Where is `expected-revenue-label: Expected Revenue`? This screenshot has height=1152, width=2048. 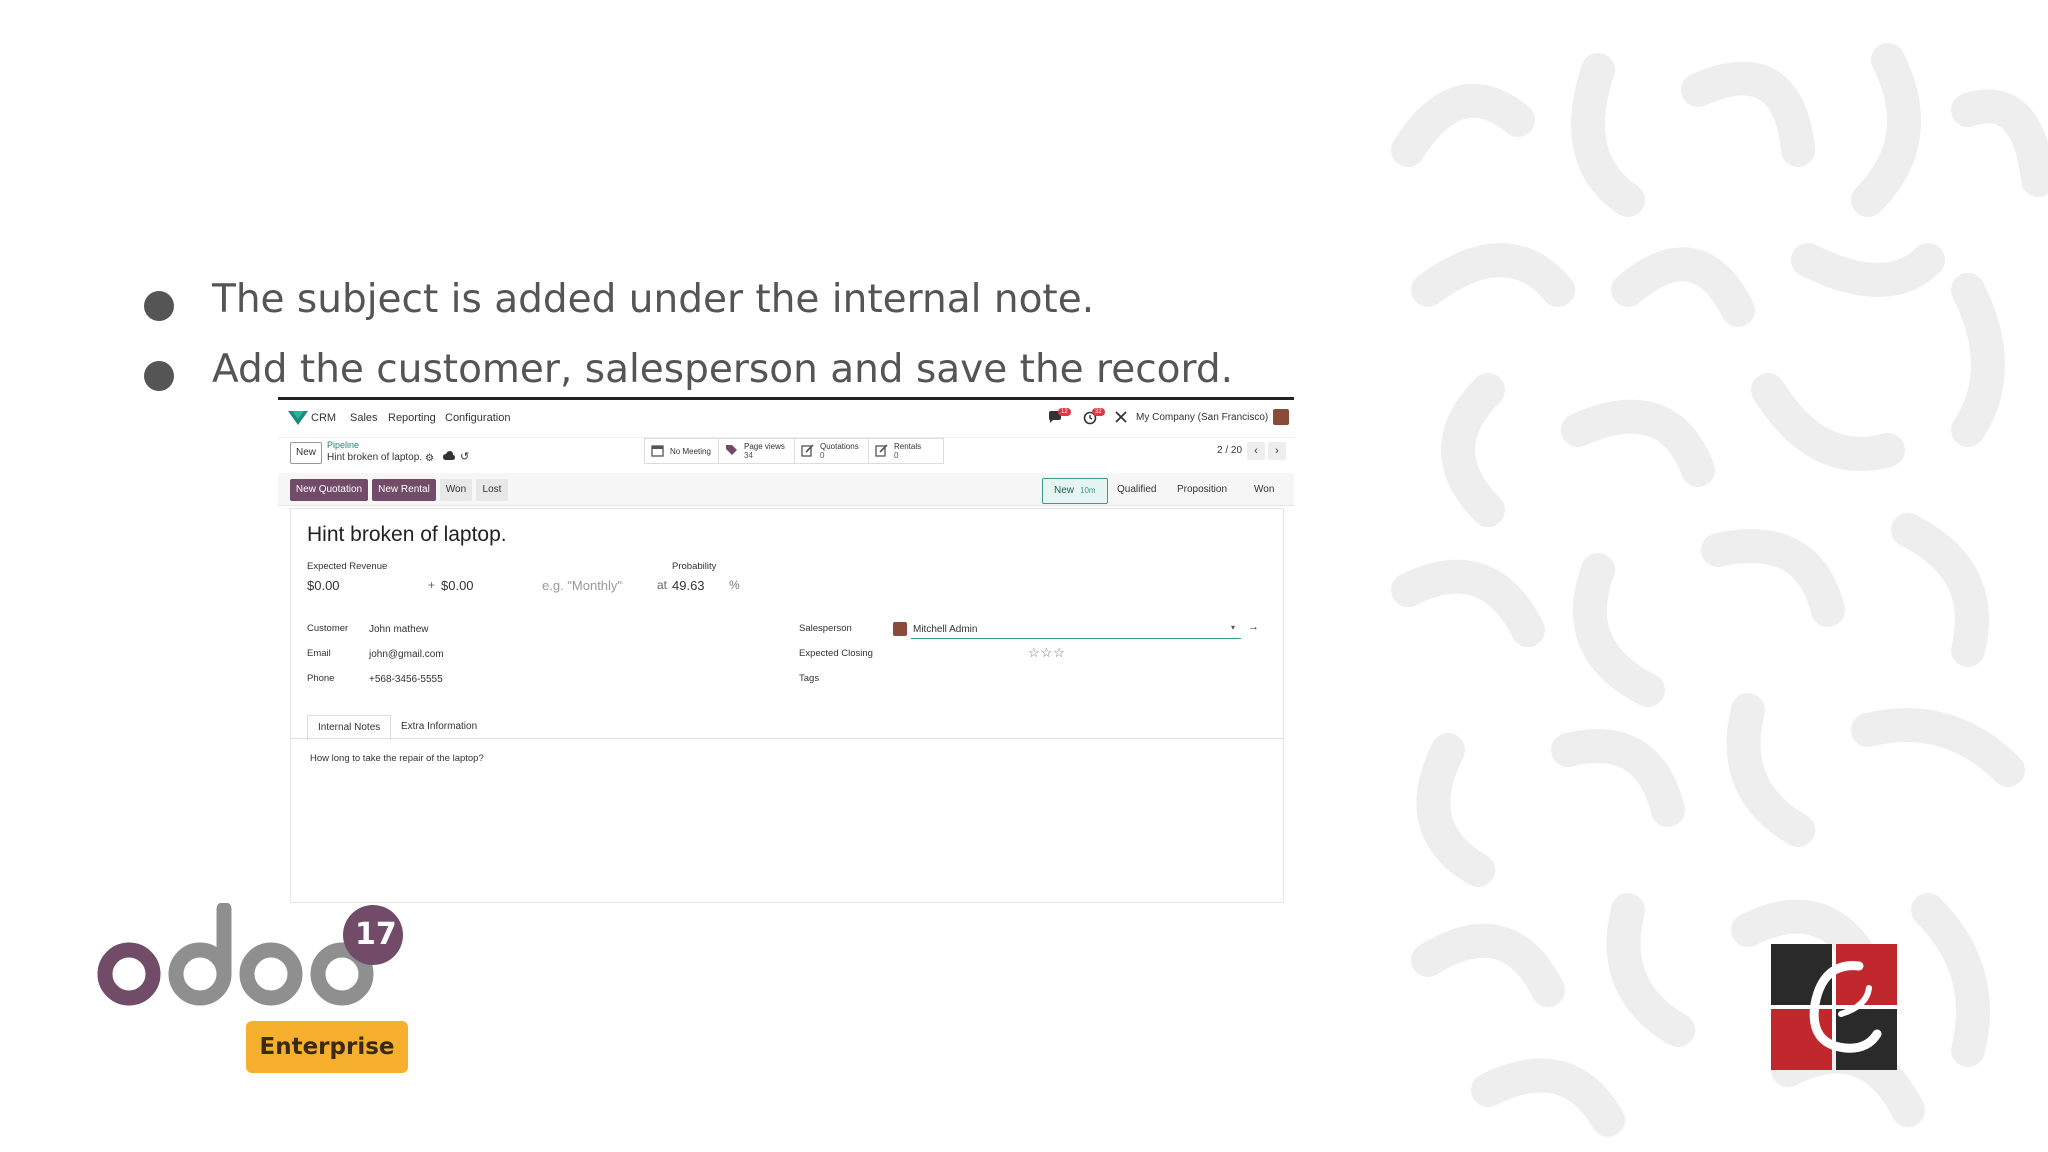
expected-revenue-label: Expected Revenue is located at coordinates (347, 566).